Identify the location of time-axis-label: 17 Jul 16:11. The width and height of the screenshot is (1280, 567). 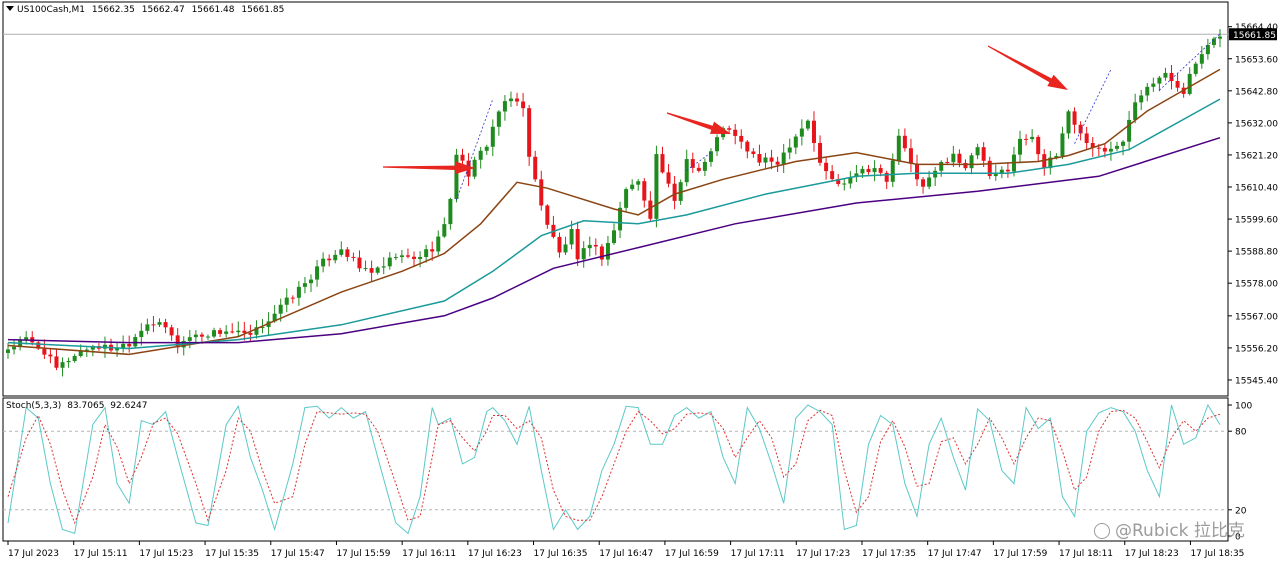
(429, 554).